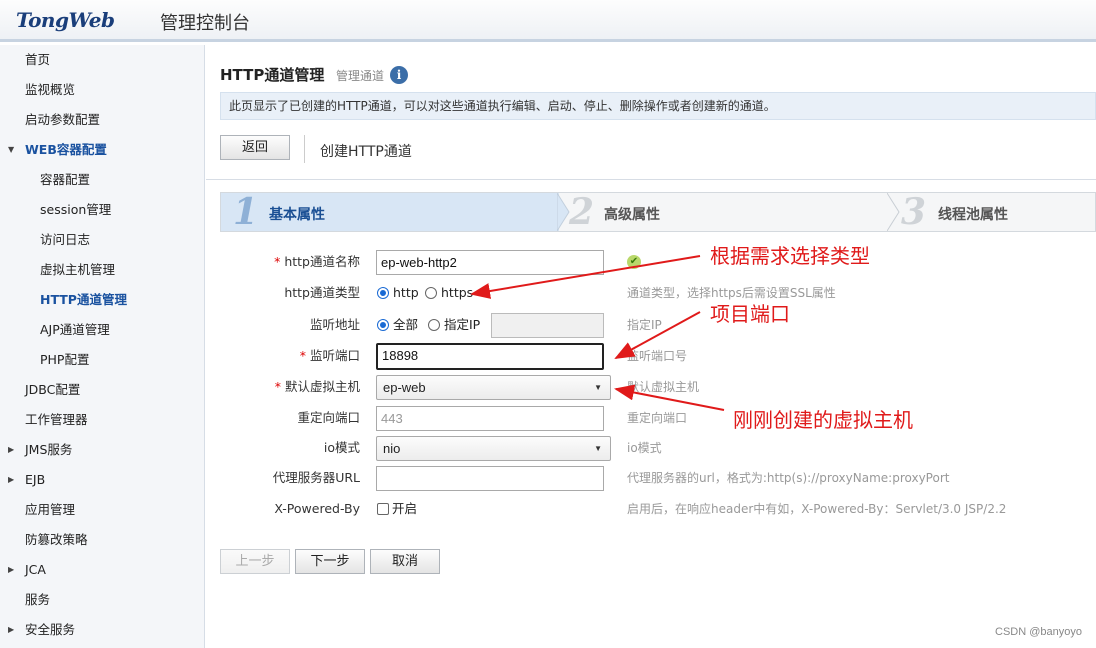  Describe the element at coordinates (462, 324) in the screenshot. I see `radio-label: 指定IP` at that location.